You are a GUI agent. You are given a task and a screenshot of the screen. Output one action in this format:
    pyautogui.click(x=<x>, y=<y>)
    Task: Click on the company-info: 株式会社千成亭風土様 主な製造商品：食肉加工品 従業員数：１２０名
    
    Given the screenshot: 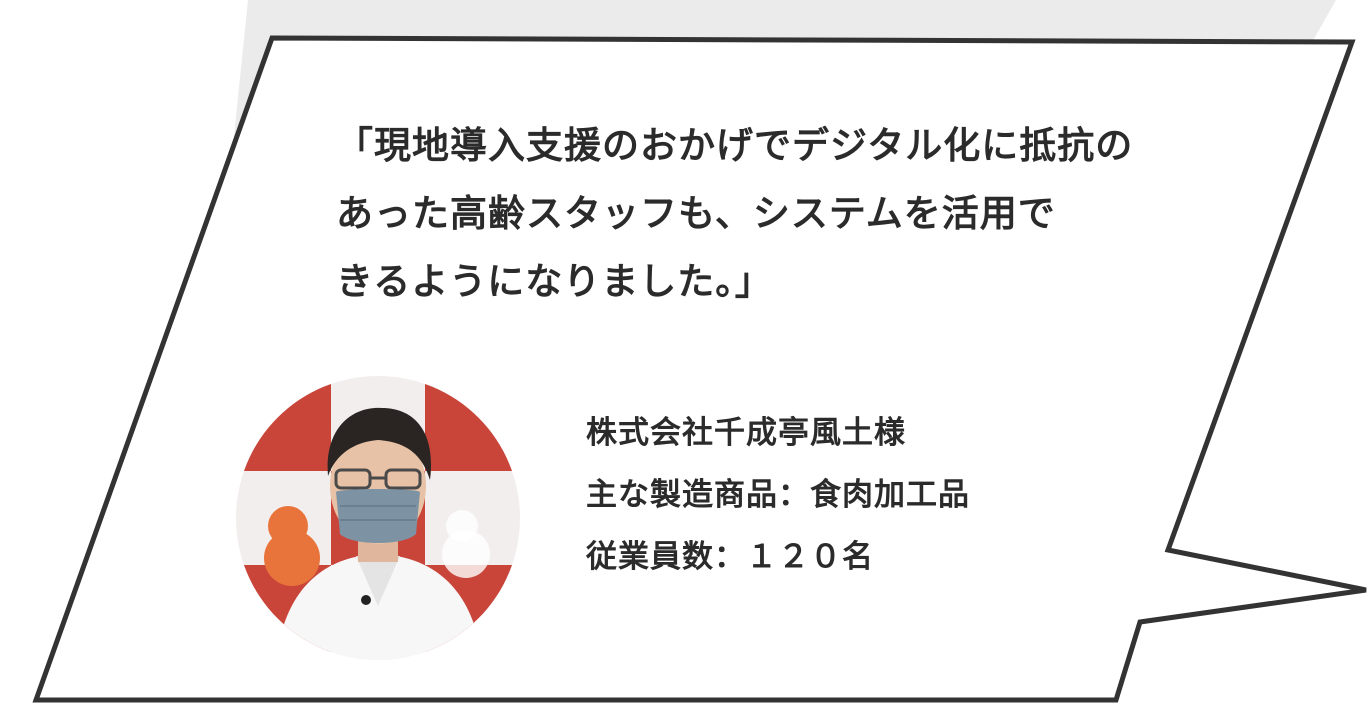 What is the action you would take?
    pyautogui.click(x=778, y=495)
    